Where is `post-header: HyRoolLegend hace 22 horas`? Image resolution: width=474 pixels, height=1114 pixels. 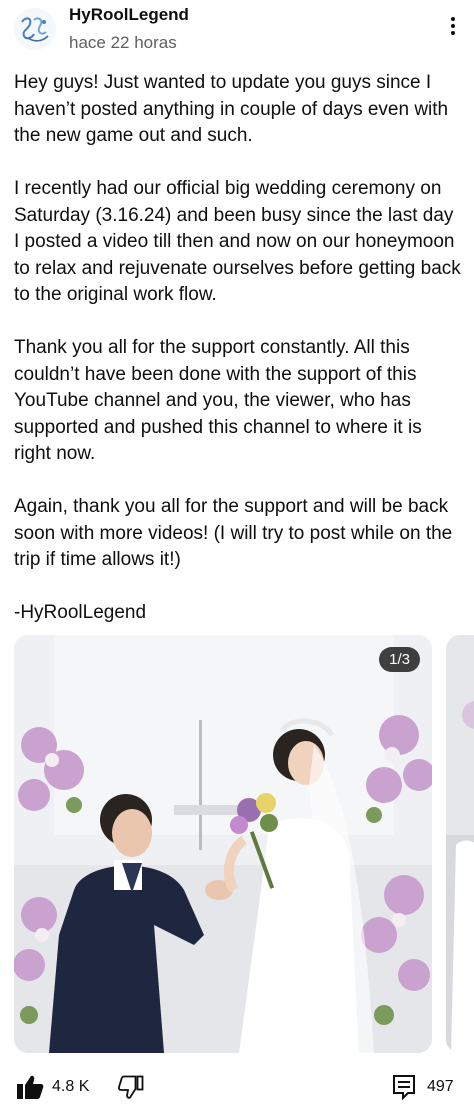
post-header: HyRoolLegend hace 22 horas is located at coordinates (237, 30).